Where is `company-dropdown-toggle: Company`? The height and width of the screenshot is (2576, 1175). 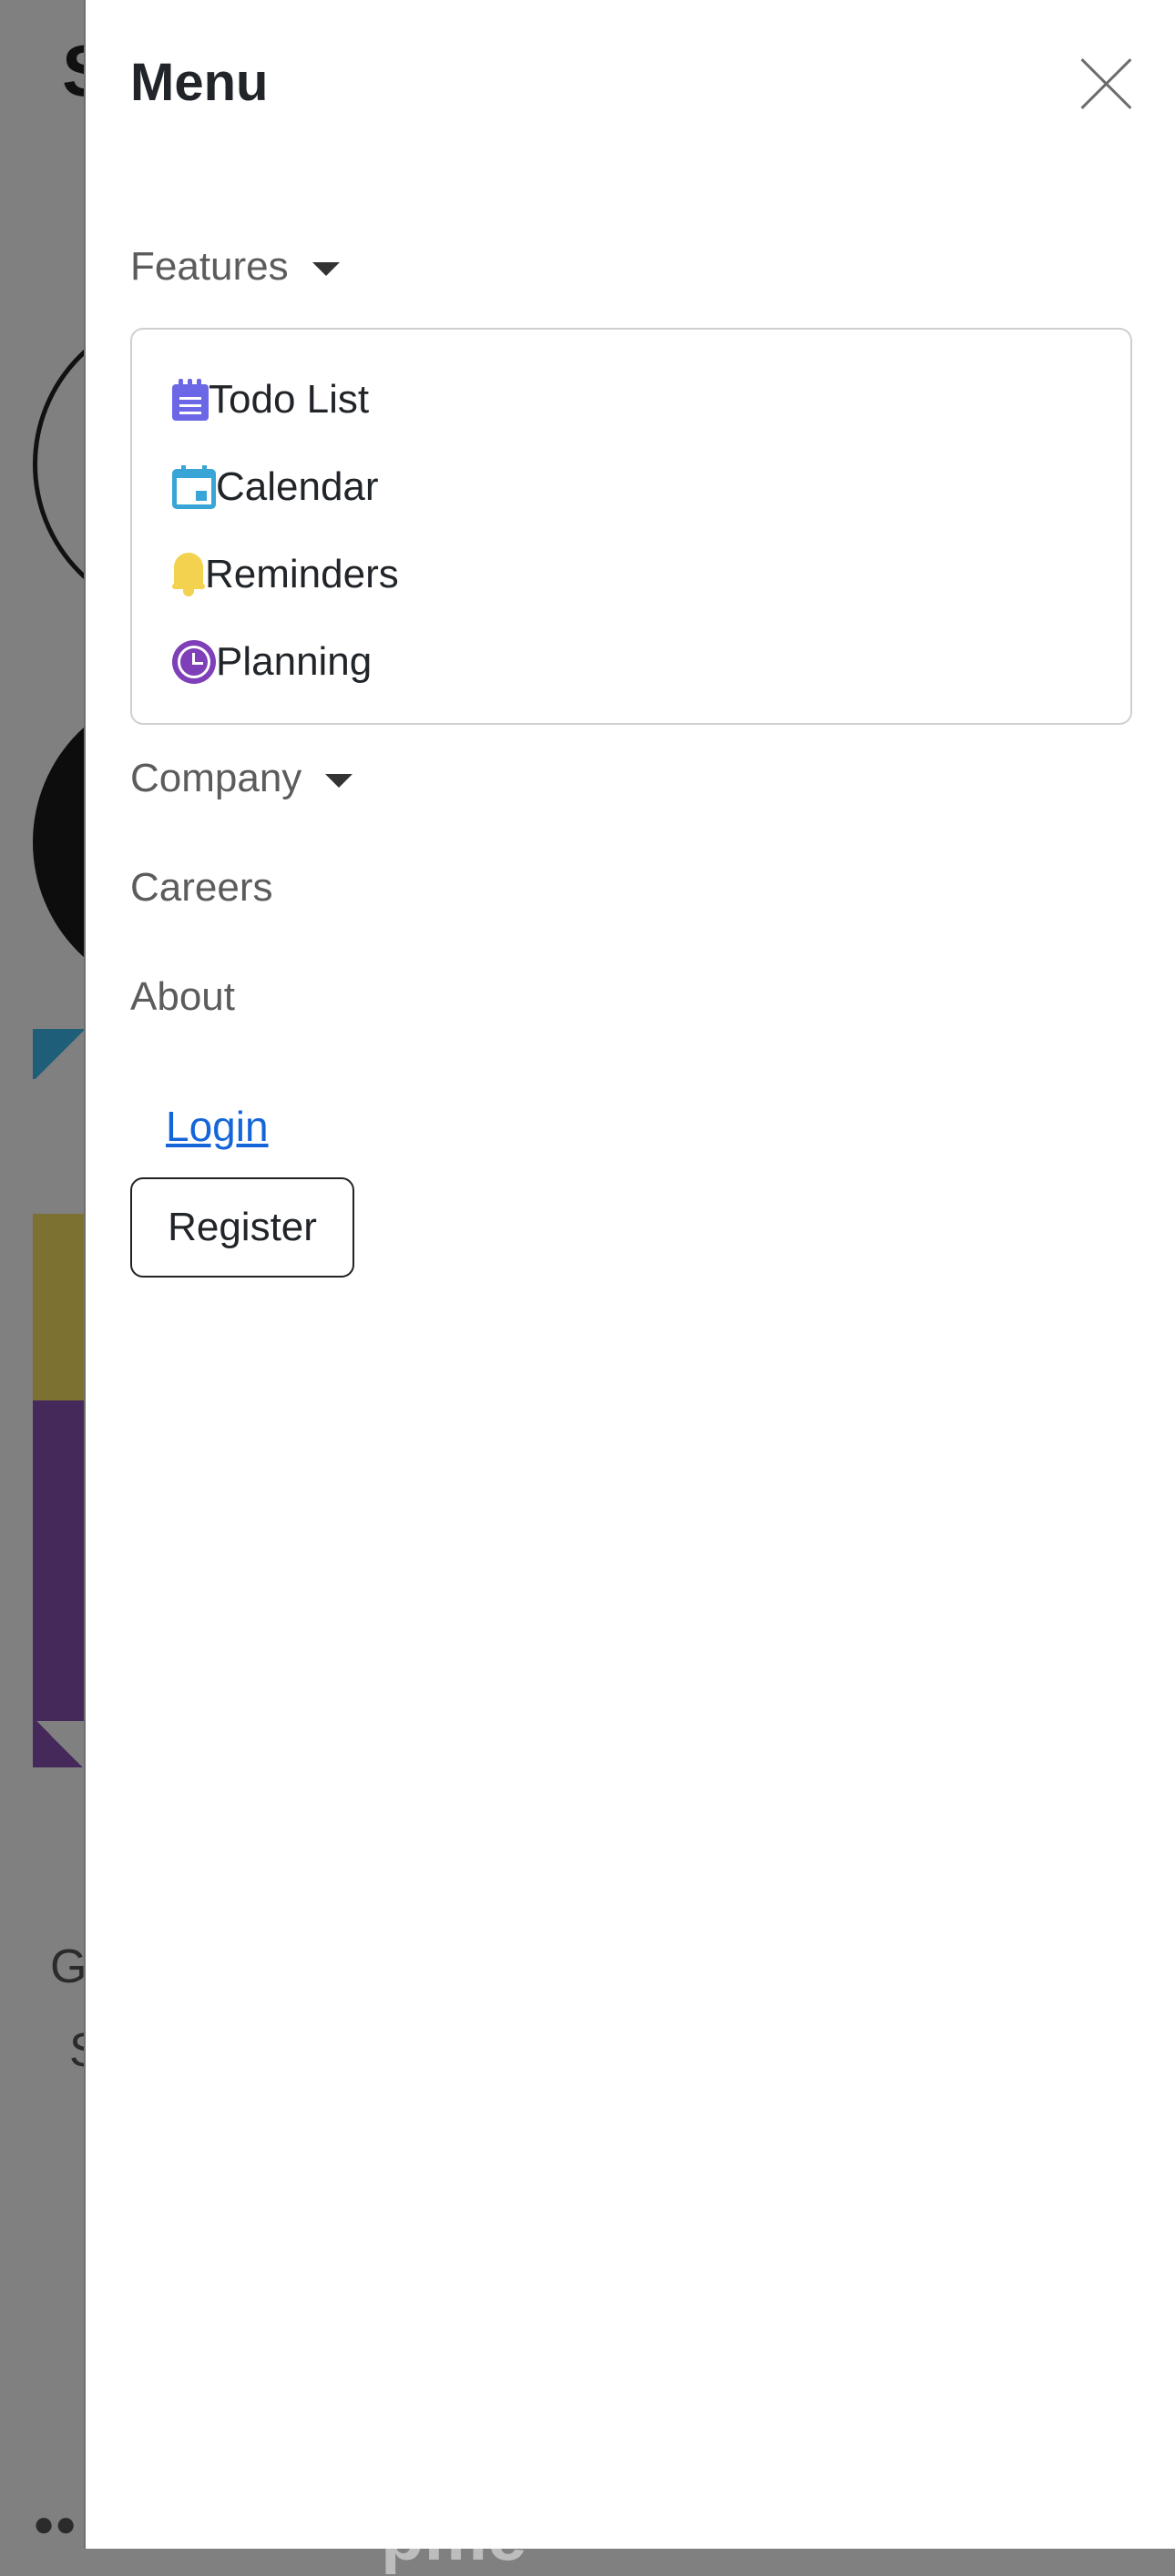
company-dropdown-toggle: Company is located at coordinates (242, 779).